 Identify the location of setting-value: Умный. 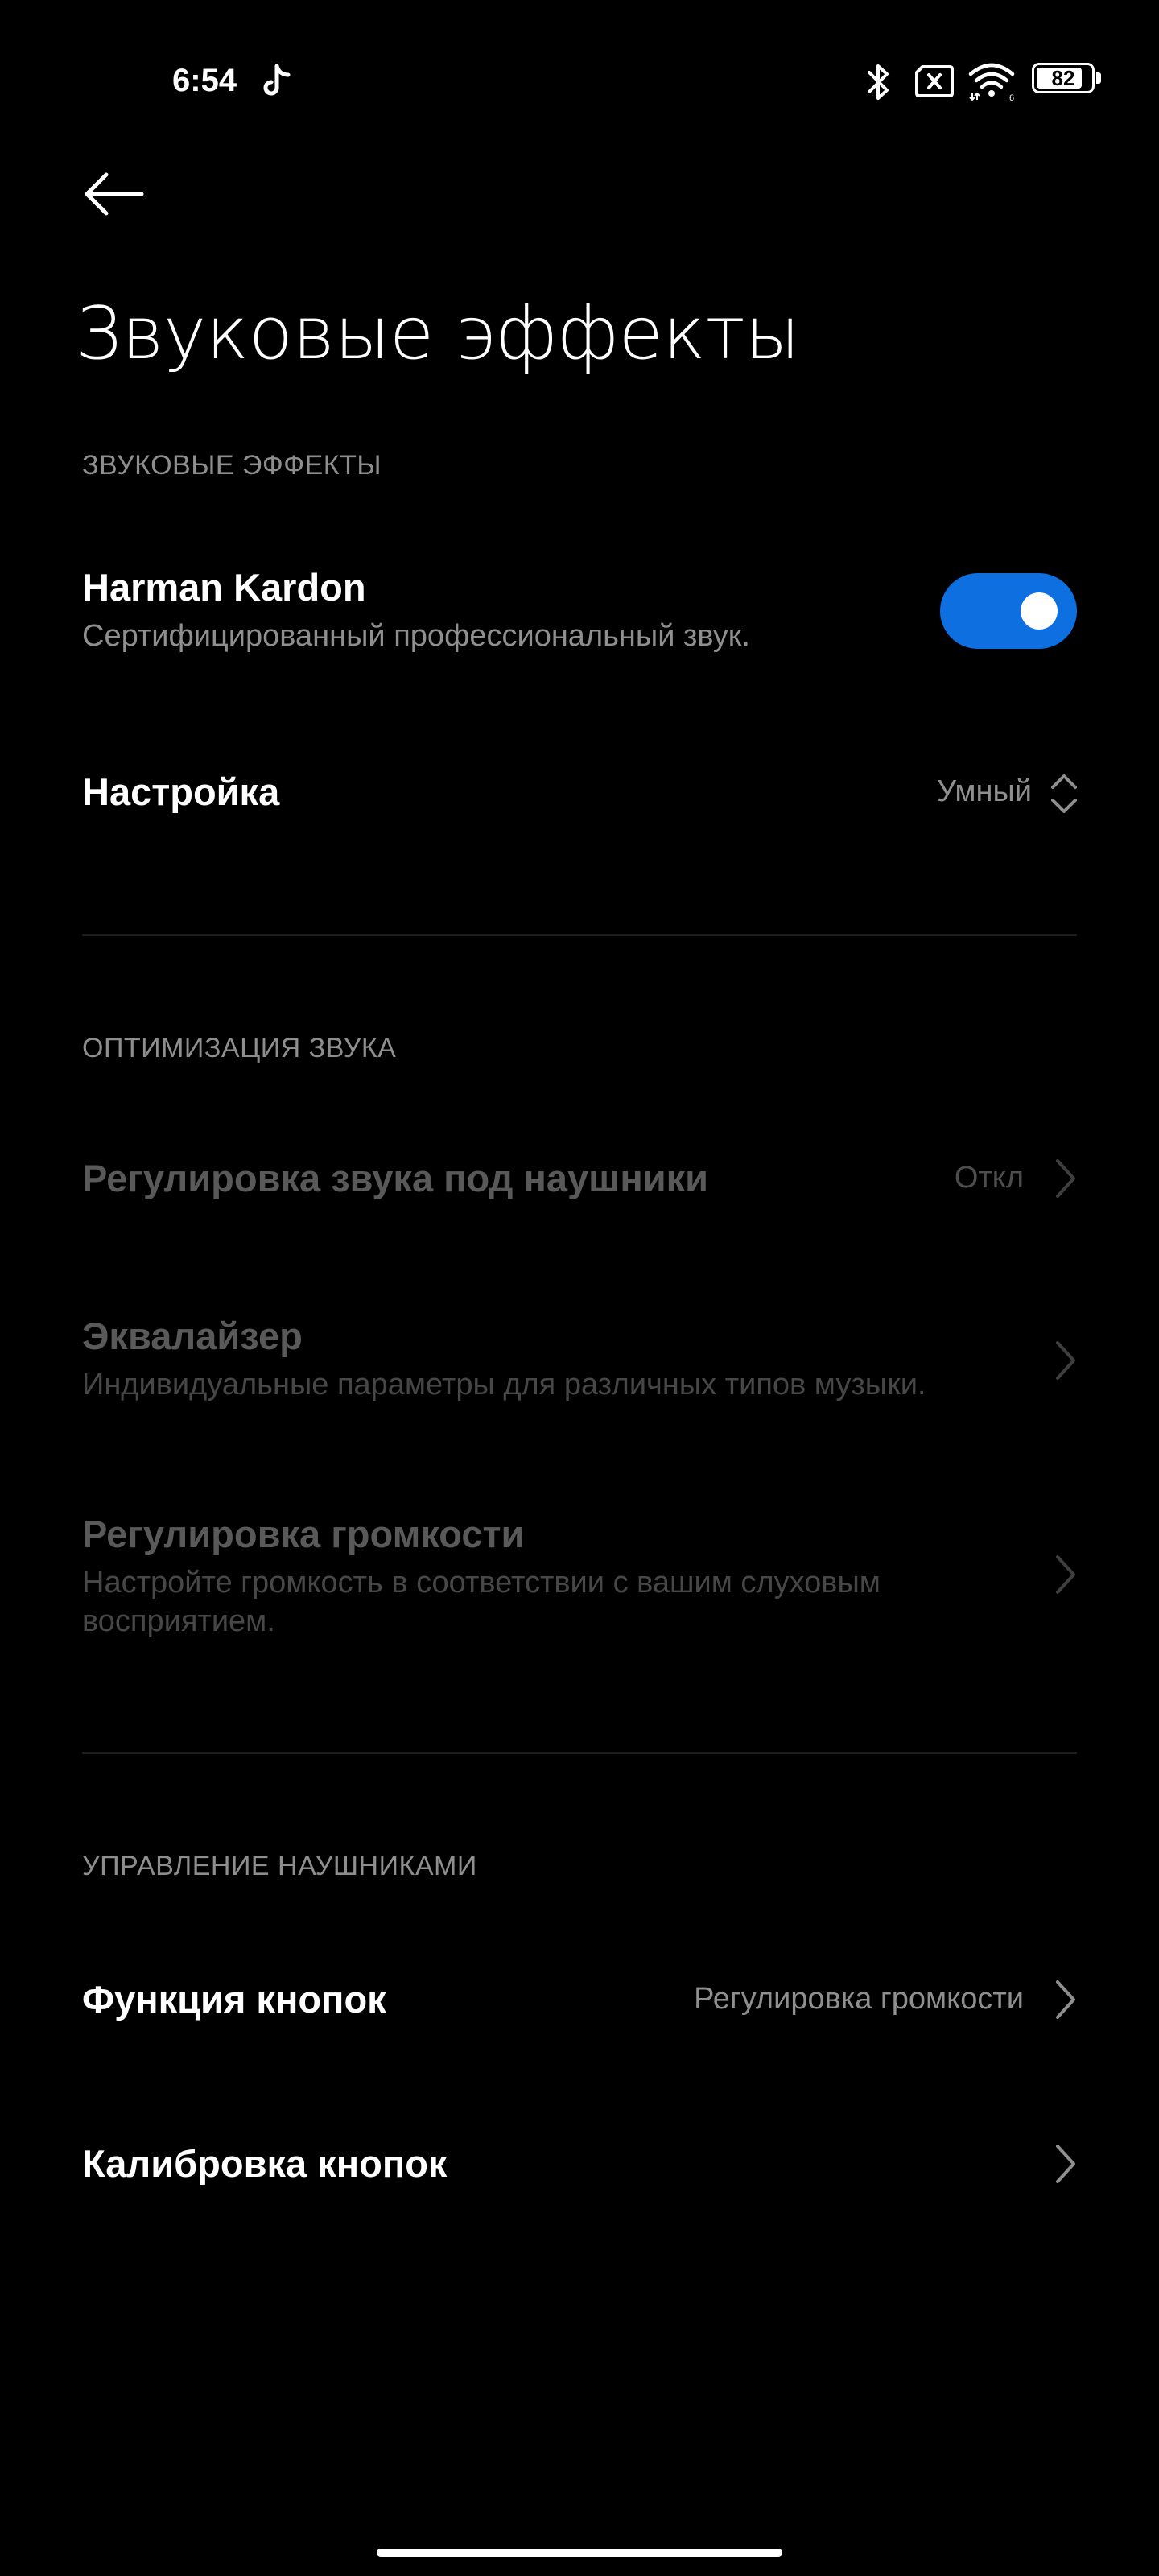
(984, 791).